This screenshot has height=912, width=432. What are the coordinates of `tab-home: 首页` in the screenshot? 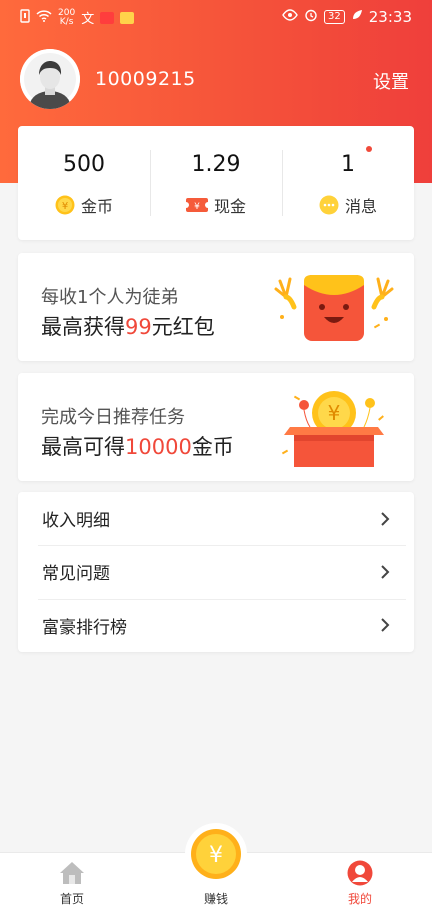 It's located at (72, 883).